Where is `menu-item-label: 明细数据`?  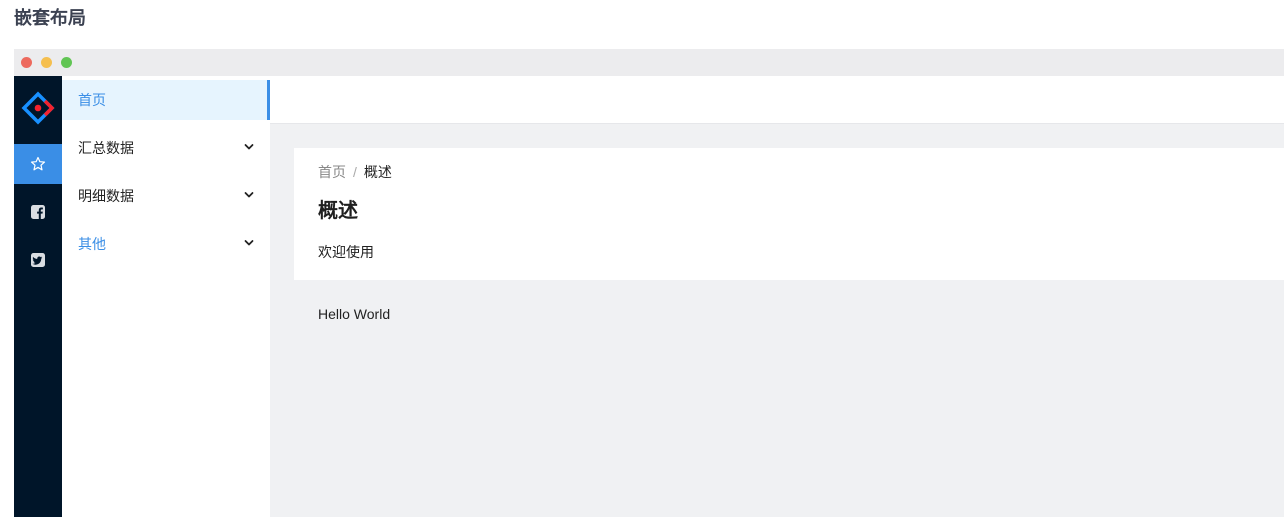 menu-item-label: 明细数据 is located at coordinates (106, 196).